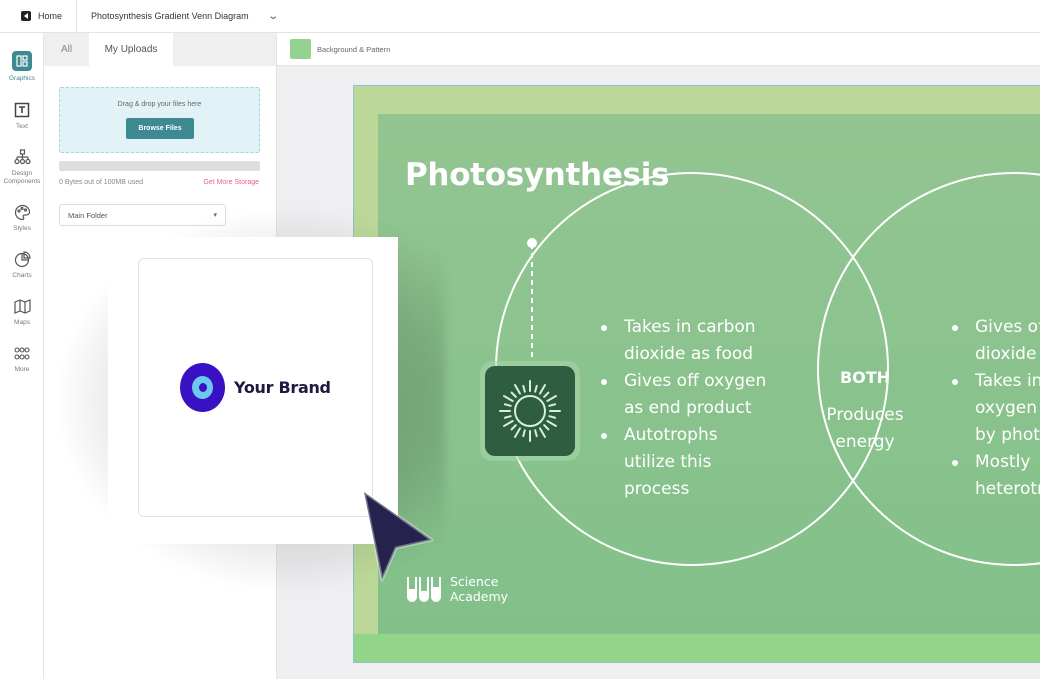  What do you see at coordinates (22, 369) in the screenshot?
I see `rail-label: More` at bounding box center [22, 369].